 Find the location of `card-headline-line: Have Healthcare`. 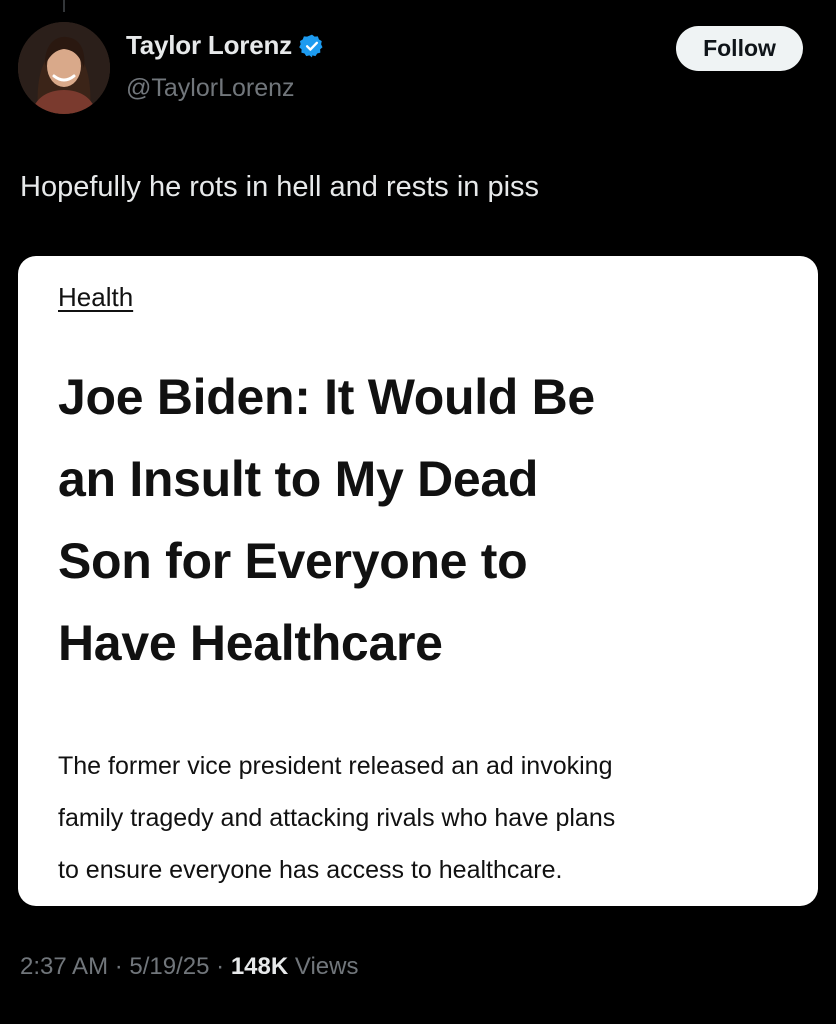

card-headline-line: Have Healthcare is located at coordinates (250, 643).